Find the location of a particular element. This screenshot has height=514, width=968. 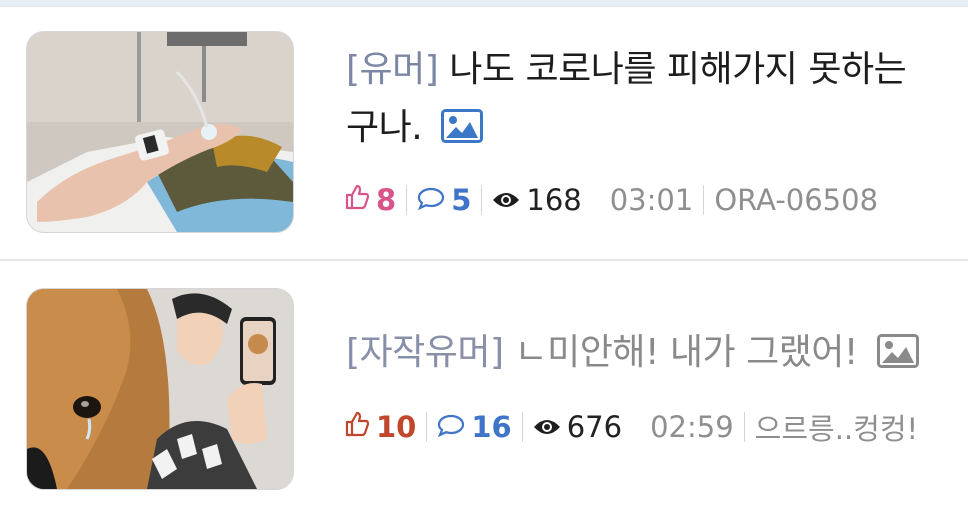

top-divider is located at coordinates (484, 3).